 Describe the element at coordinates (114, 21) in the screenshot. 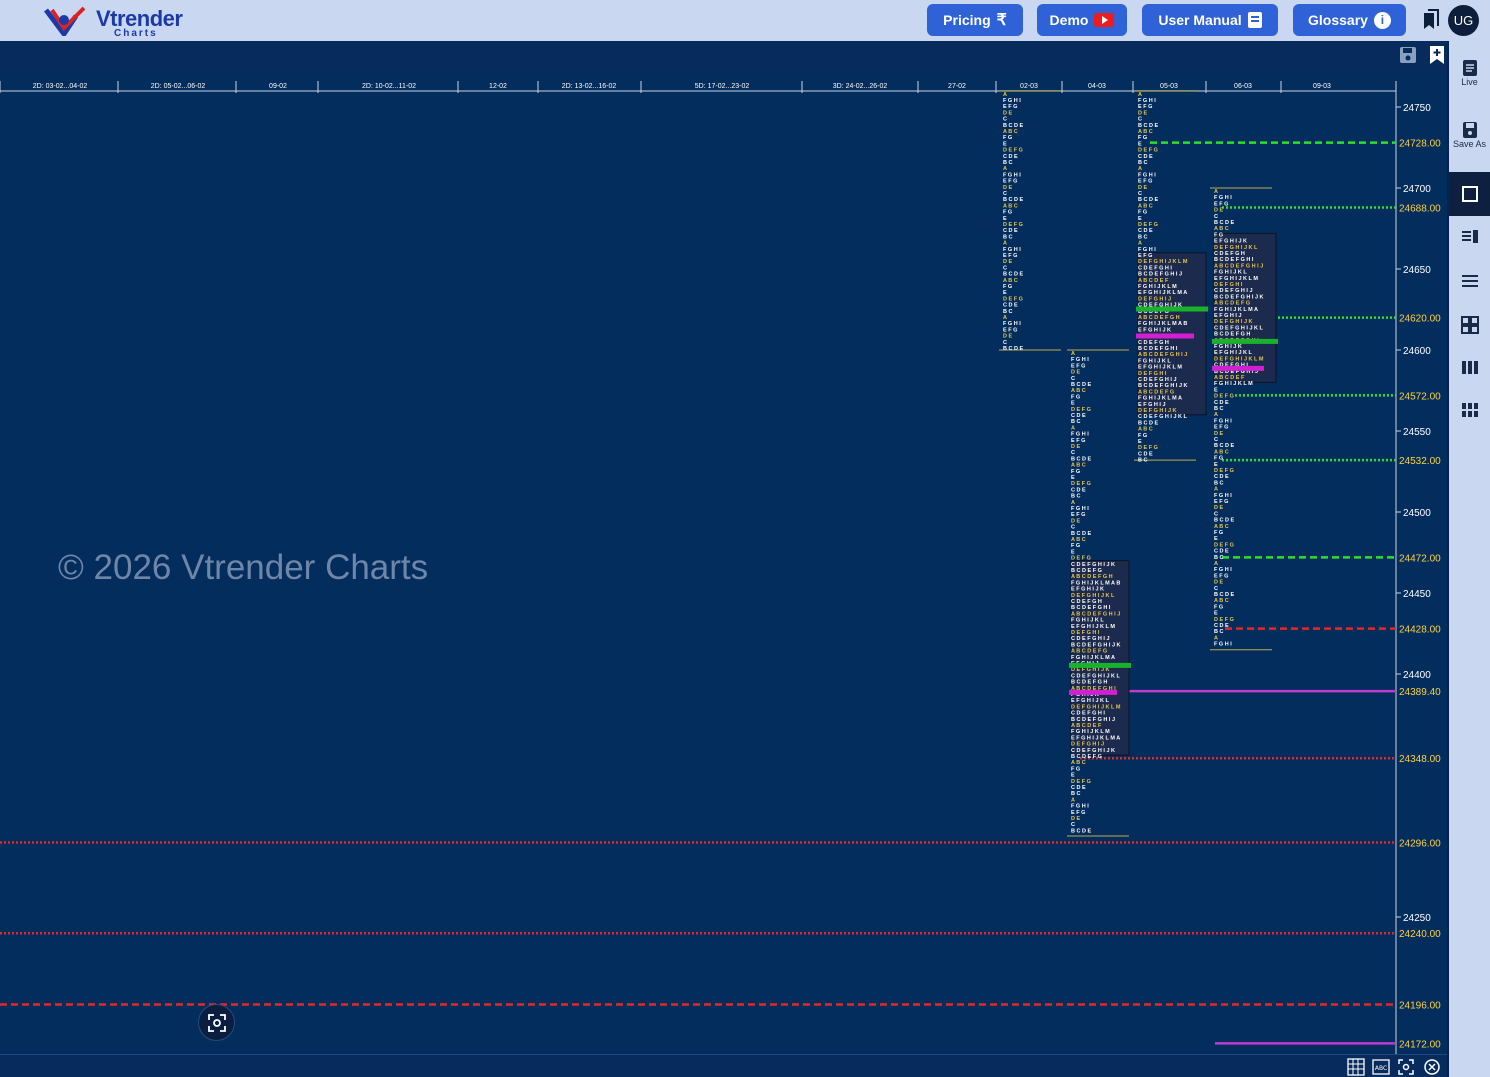

I see `brand-logo: Vtrender Charts` at that location.